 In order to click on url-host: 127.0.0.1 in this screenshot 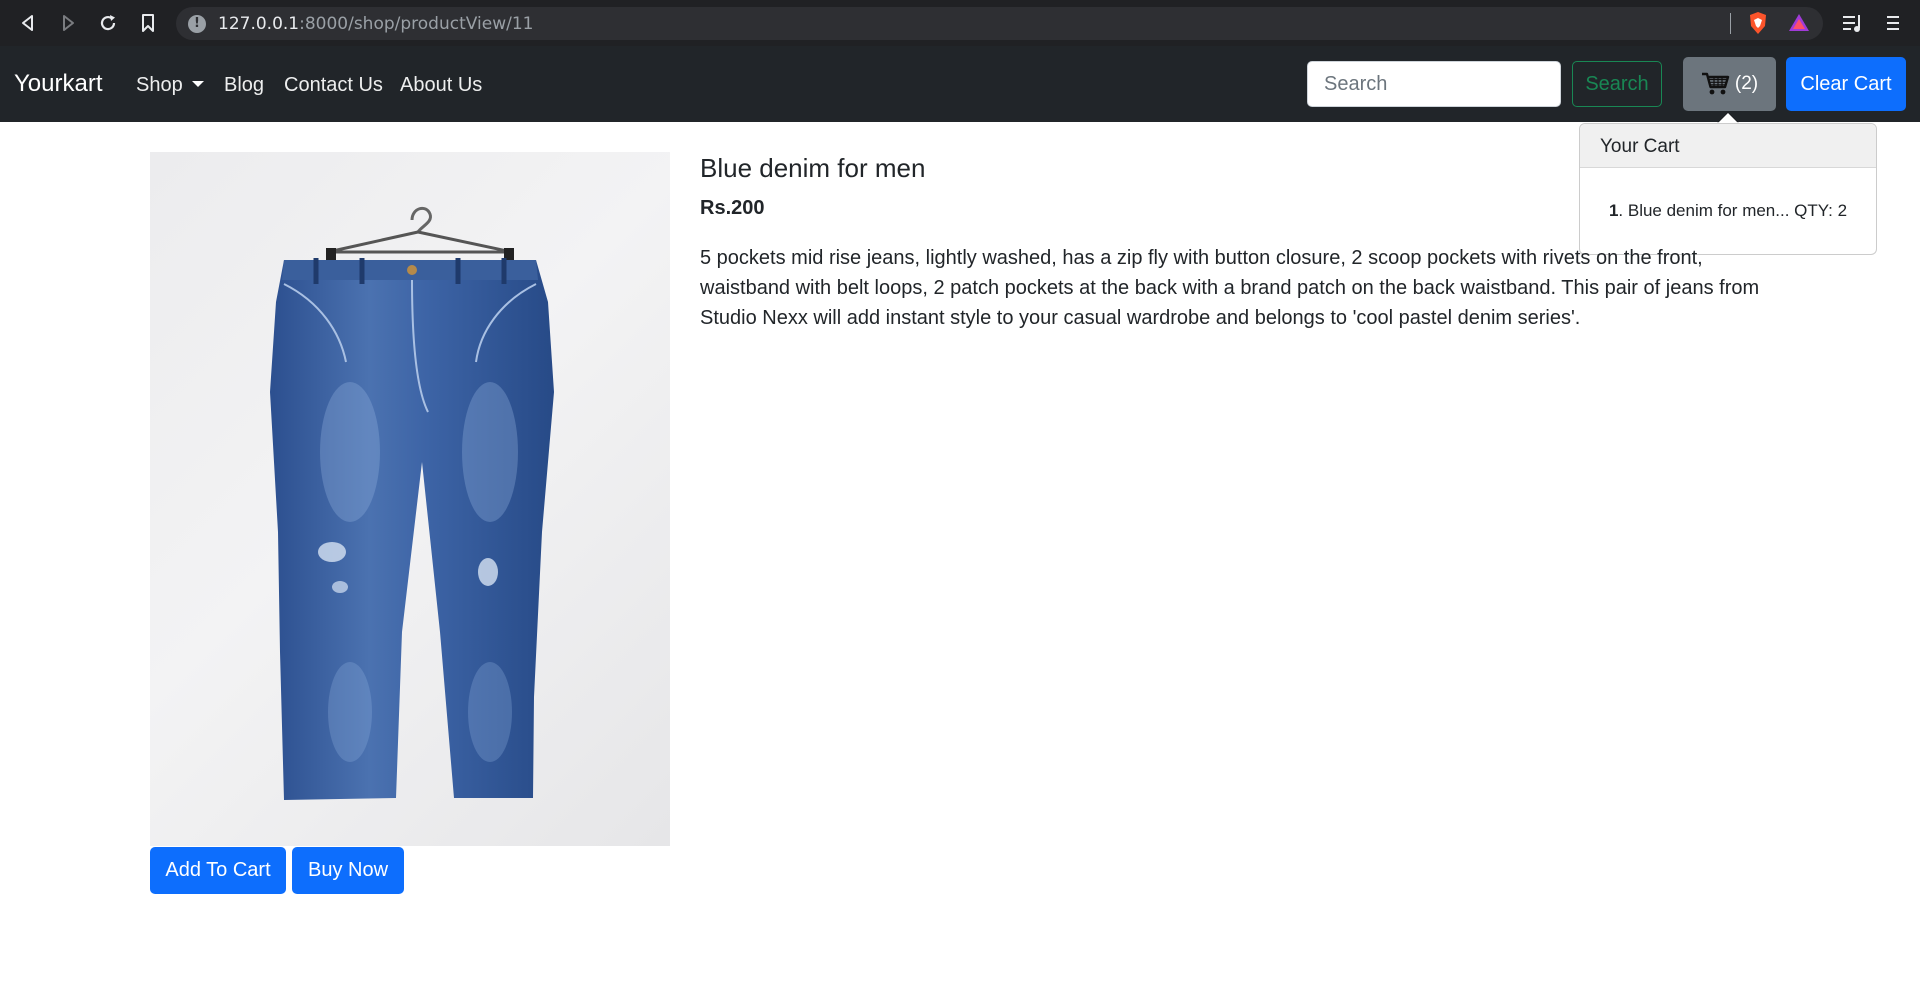, I will do `click(259, 23)`.